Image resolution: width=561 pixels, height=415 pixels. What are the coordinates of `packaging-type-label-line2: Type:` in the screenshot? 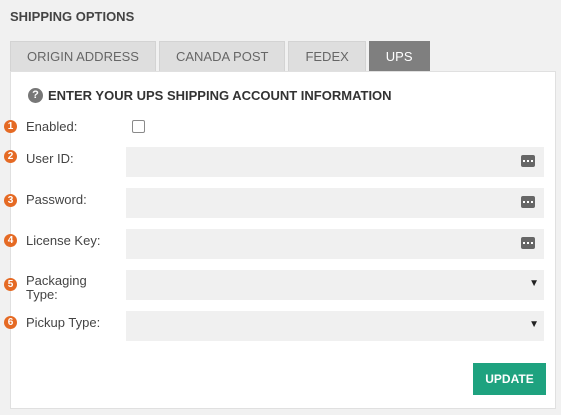 It's located at (42, 294).